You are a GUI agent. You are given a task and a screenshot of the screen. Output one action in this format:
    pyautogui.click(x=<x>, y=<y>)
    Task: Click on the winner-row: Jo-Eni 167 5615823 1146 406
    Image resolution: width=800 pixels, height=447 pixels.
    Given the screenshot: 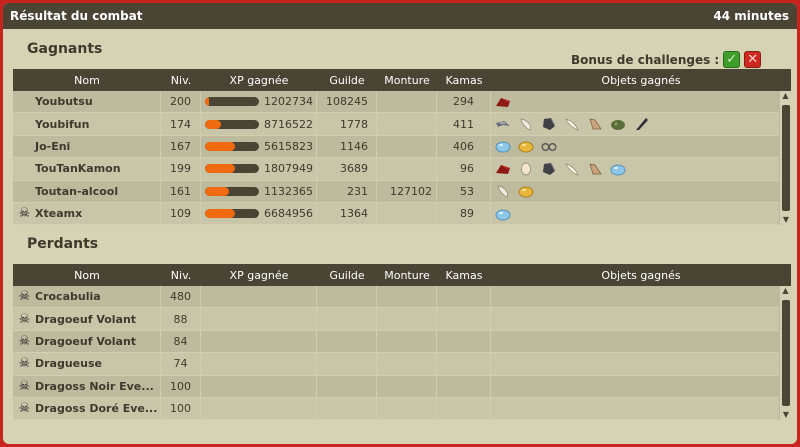 What is the action you would take?
    pyautogui.click(x=402, y=147)
    